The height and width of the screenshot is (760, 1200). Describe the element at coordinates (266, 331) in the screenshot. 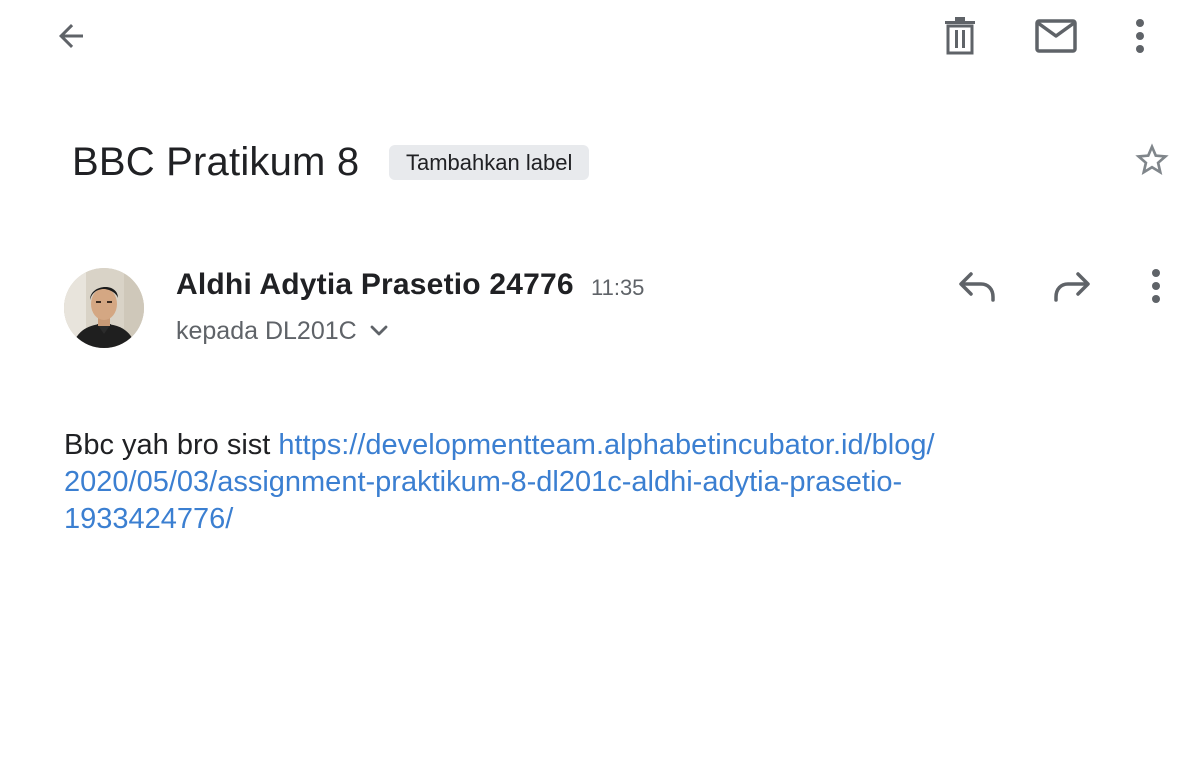

I see `recipient-label: kepada DL201C` at that location.